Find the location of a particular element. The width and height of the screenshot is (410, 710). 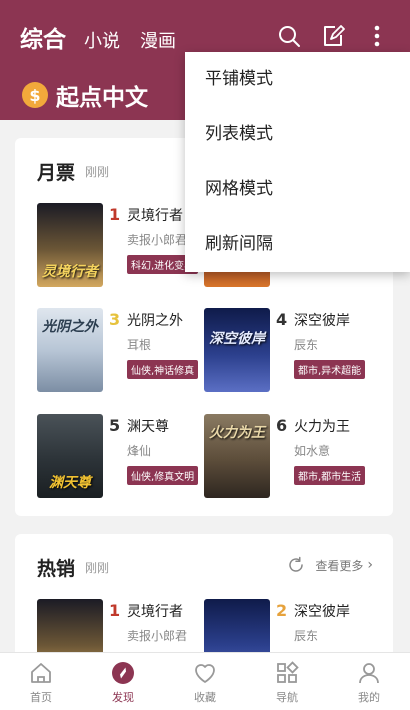

nav-discover: 发现 is located at coordinates (123, 681).